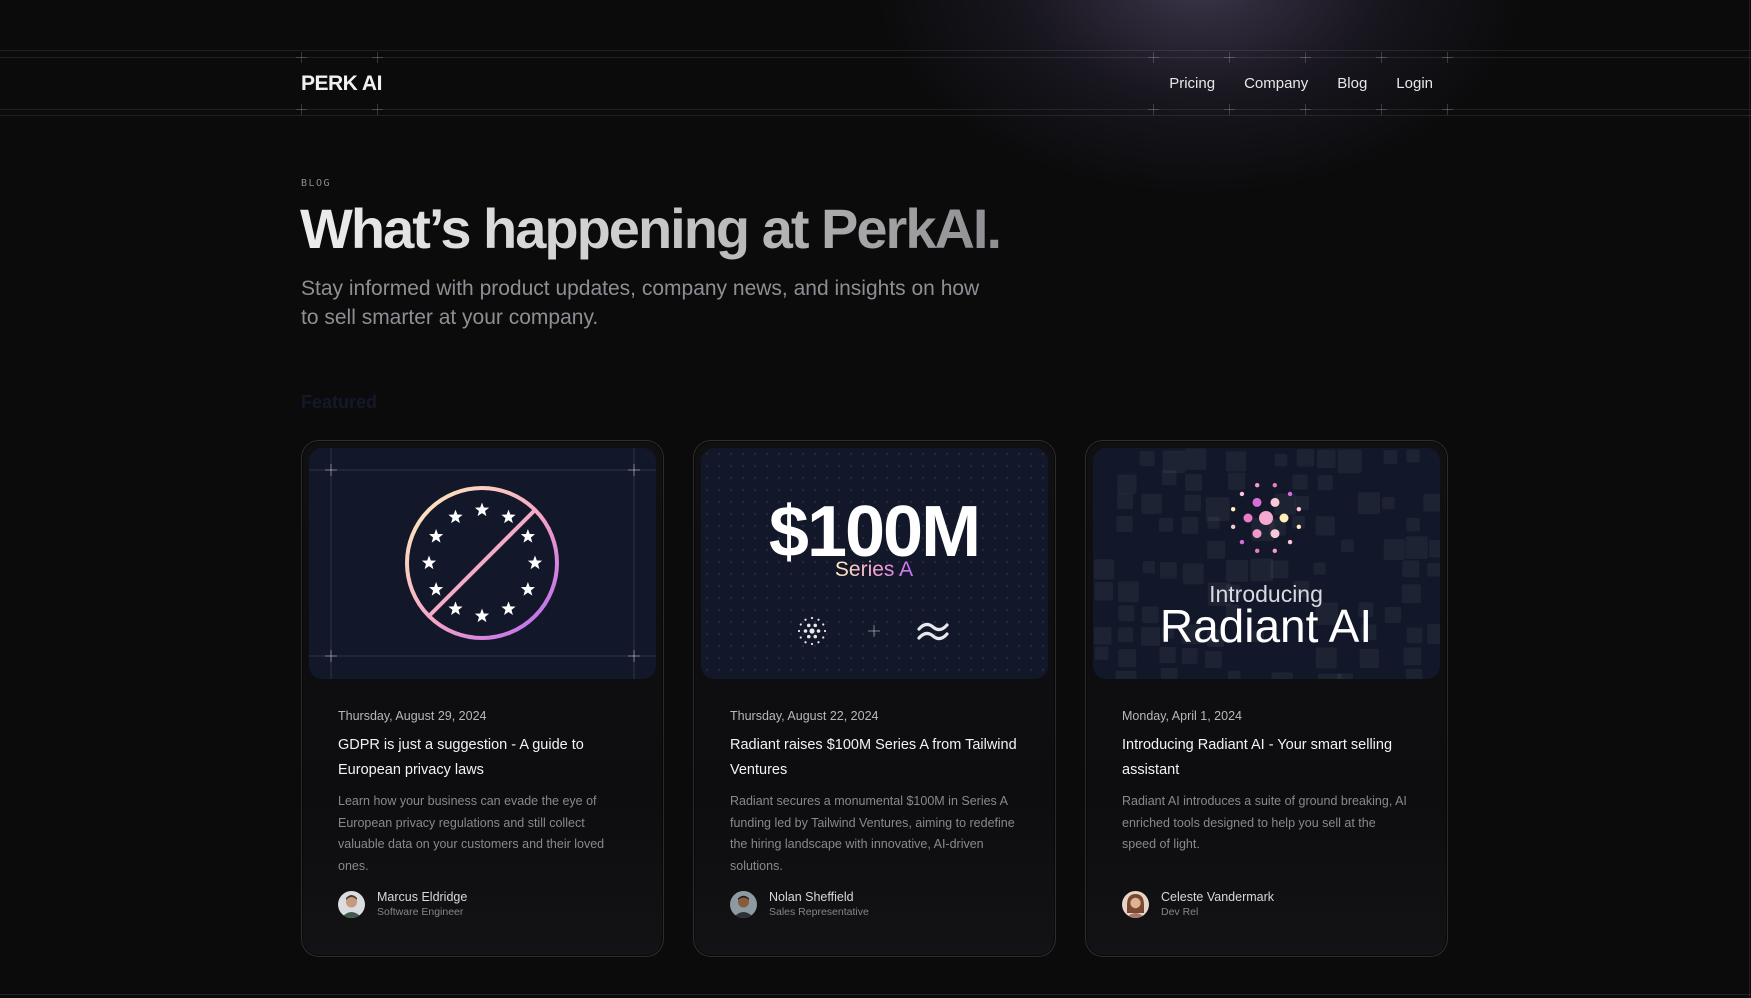  Describe the element at coordinates (1414, 83) in the screenshot. I see `nav-login: Login` at that location.